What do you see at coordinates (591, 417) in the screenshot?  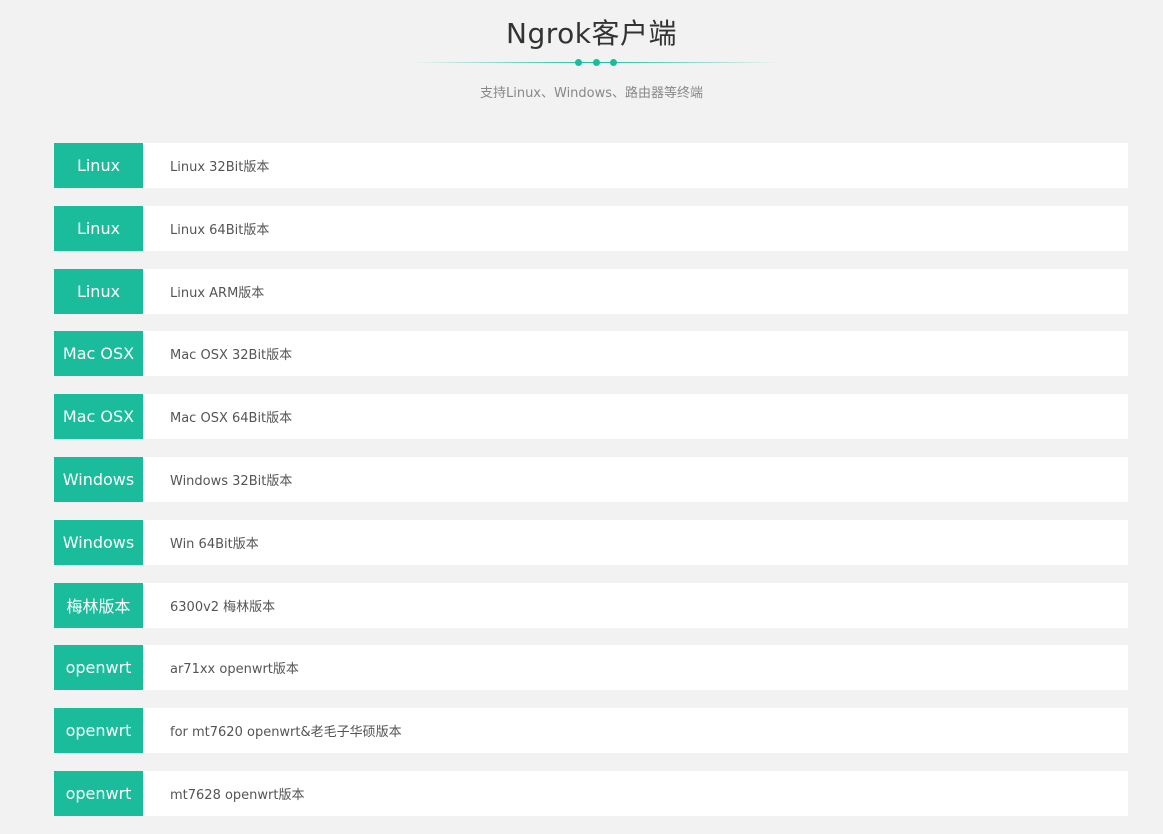 I see `download-item-macosx-64bit: Mac OSX Mac OSX 64Bit版本` at bounding box center [591, 417].